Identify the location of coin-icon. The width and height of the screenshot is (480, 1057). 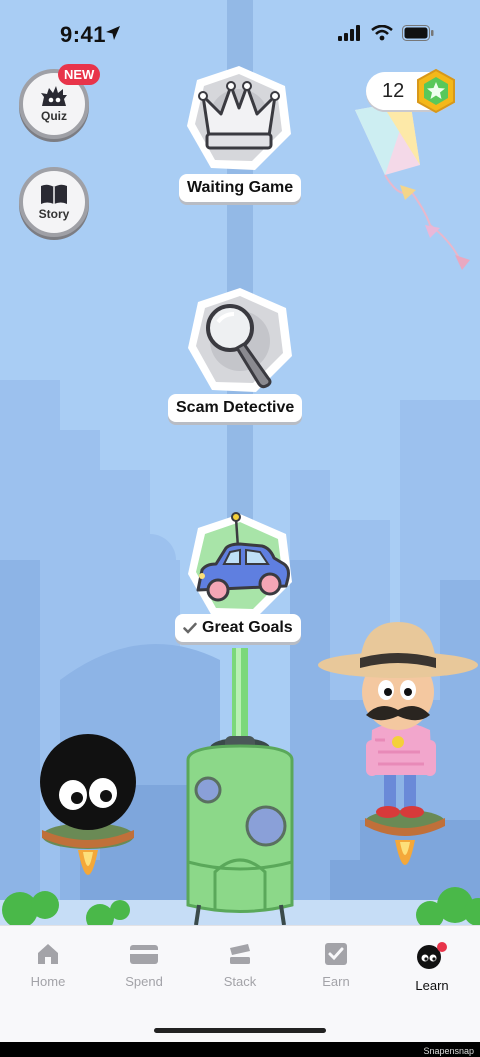
(436, 91).